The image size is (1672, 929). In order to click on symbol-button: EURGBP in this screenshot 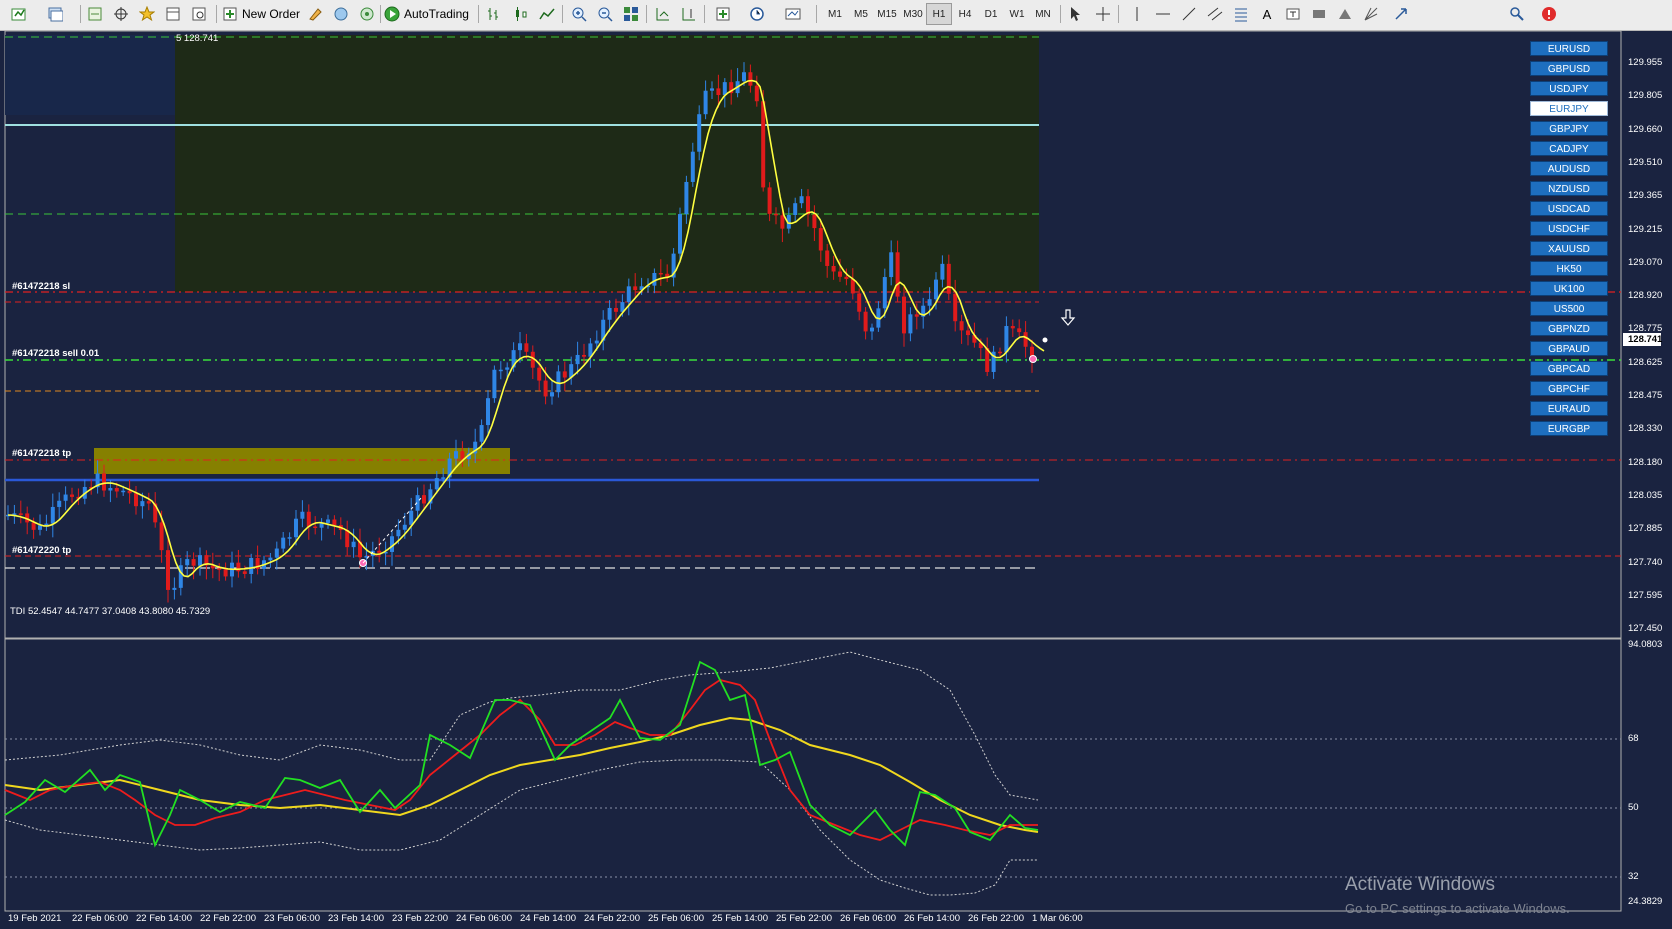, I will do `click(1569, 428)`.